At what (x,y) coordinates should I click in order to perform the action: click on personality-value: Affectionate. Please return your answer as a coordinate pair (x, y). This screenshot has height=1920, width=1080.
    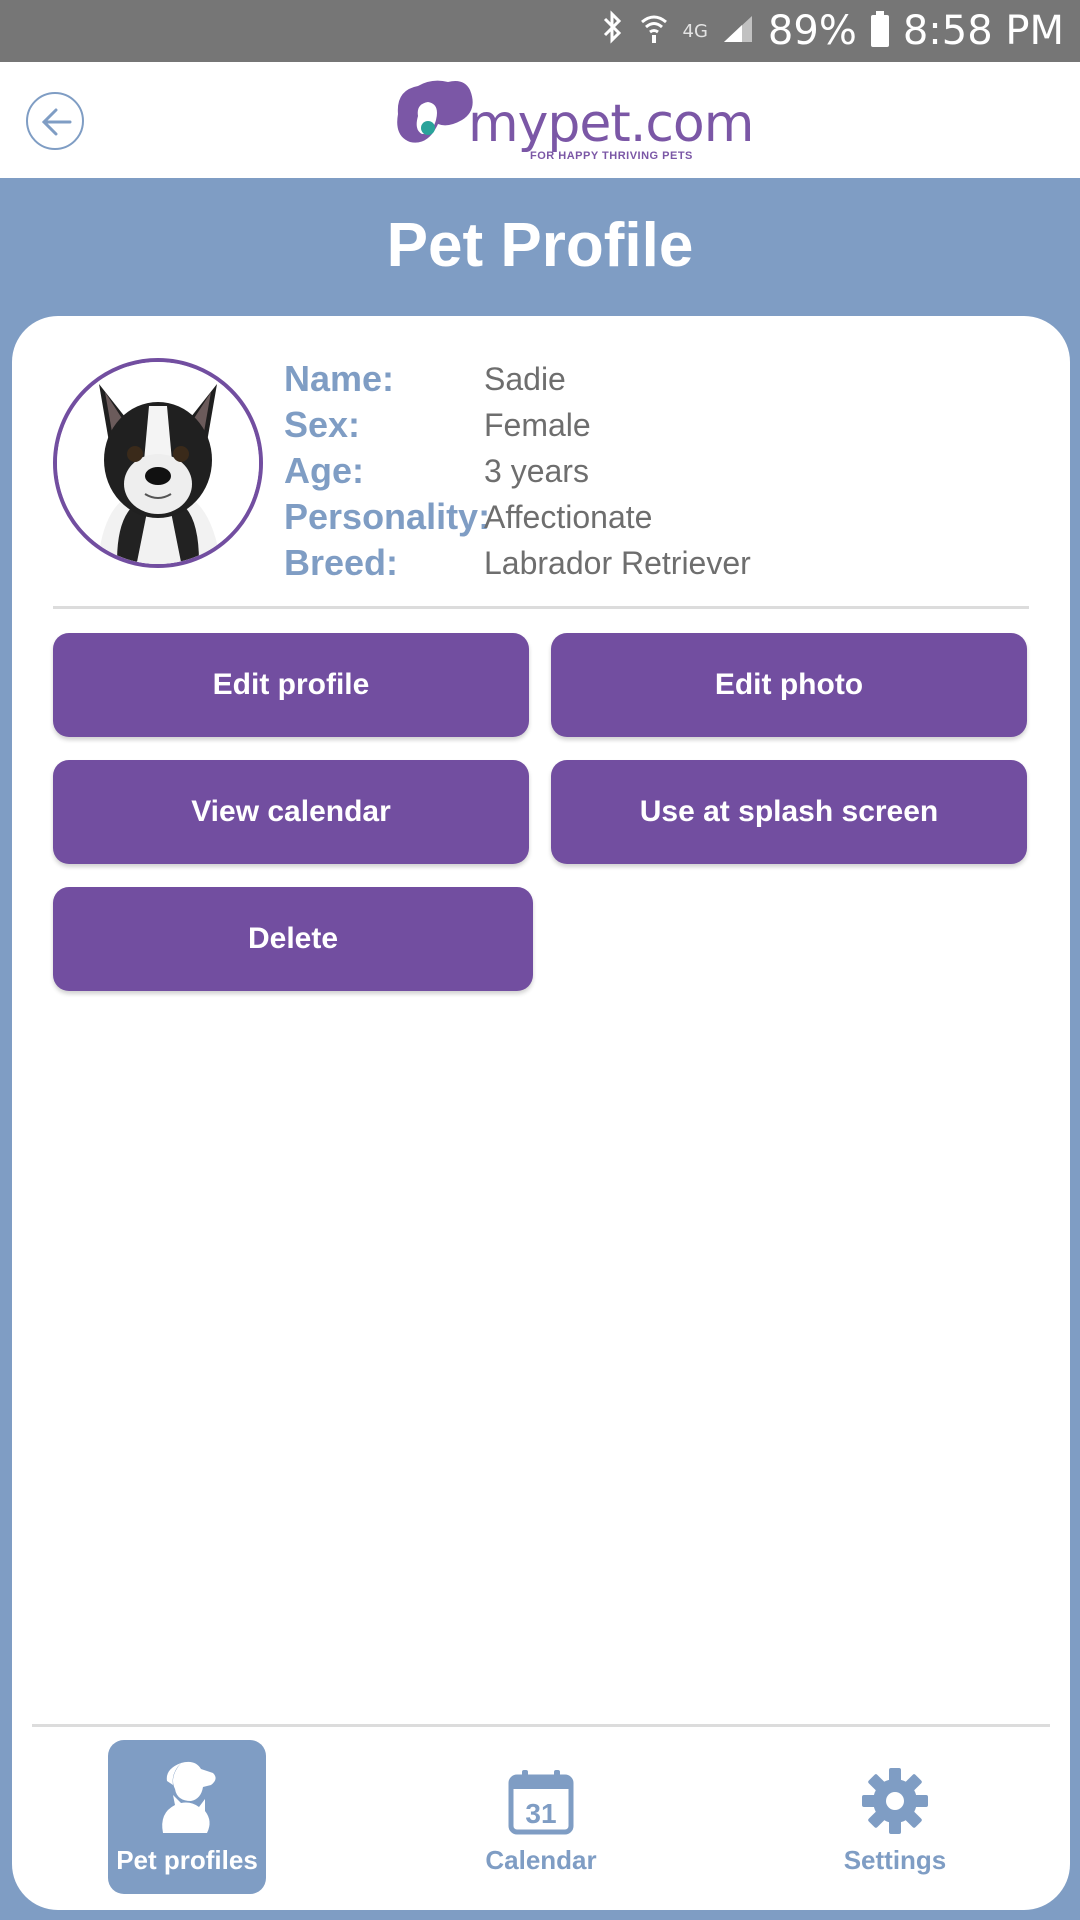
    Looking at the image, I should click on (568, 516).